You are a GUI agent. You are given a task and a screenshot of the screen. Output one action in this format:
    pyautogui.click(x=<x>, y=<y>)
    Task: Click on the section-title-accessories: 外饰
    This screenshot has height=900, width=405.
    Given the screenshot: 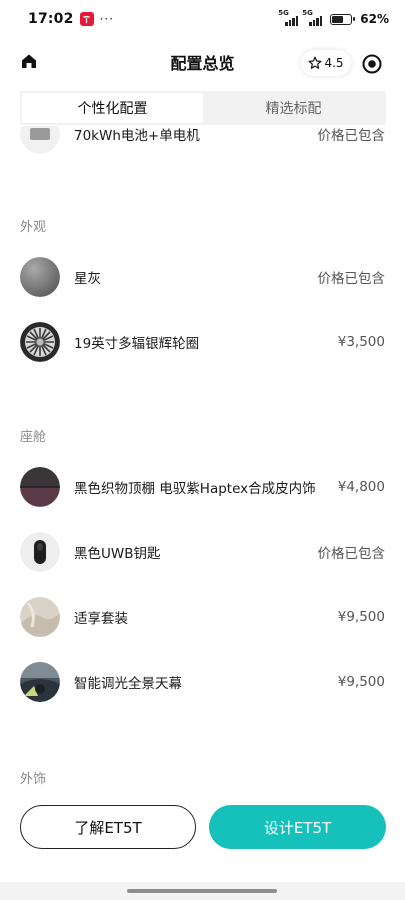 What is the action you would take?
    pyautogui.click(x=33, y=779)
    